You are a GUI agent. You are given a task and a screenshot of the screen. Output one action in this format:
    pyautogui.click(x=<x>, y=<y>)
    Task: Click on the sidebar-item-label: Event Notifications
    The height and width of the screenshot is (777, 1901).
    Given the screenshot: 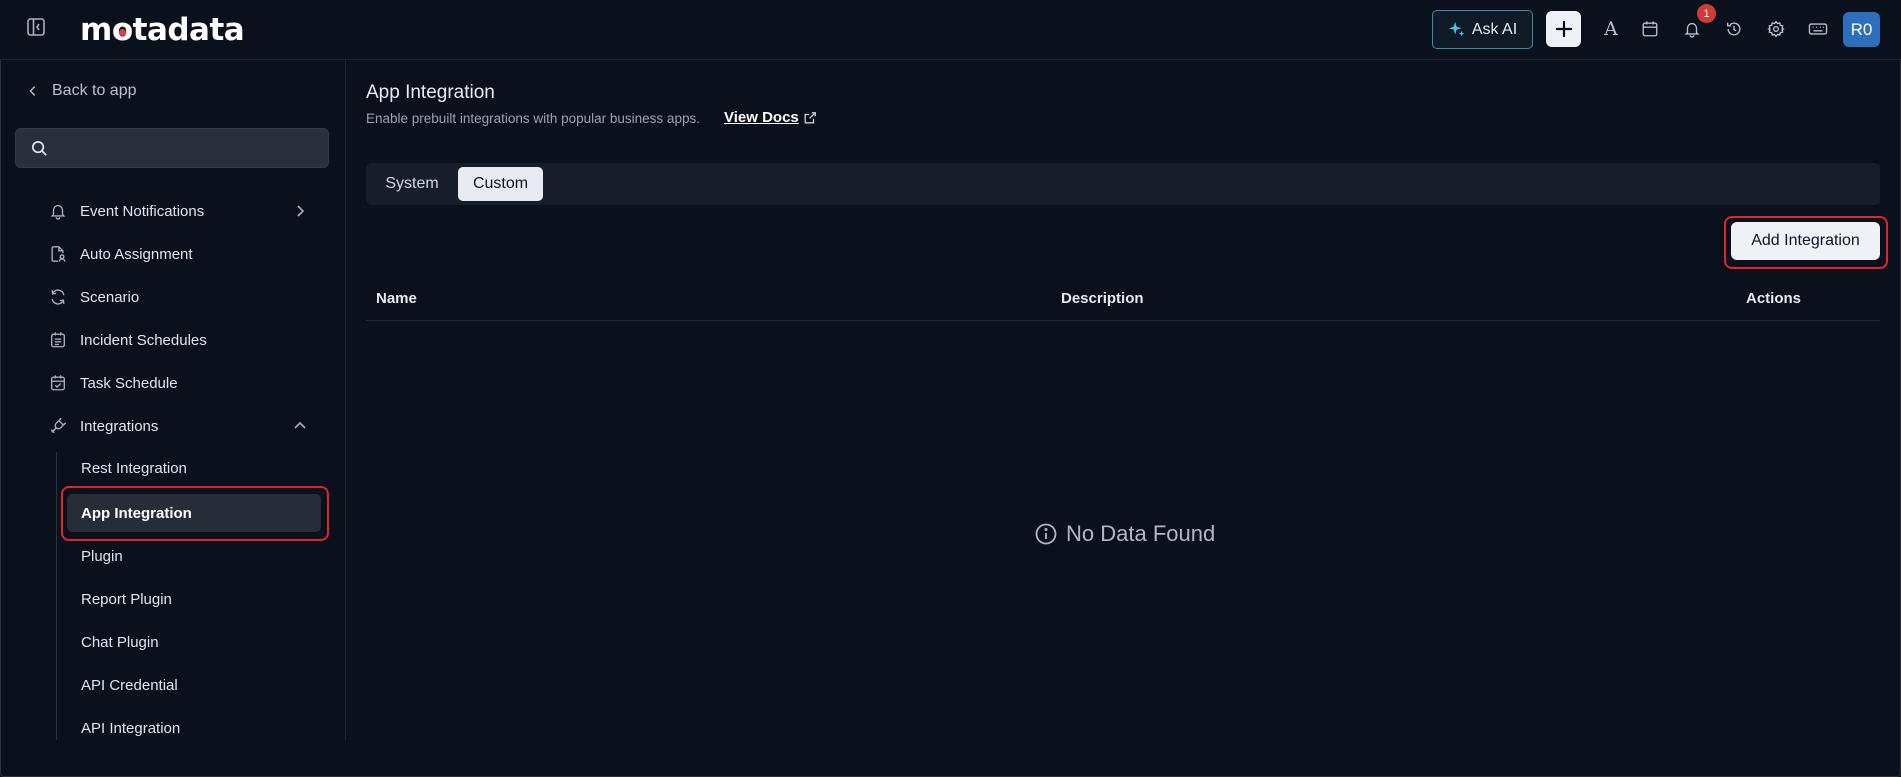 What is the action you would take?
    pyautogui.click(x=142, y=211)
    